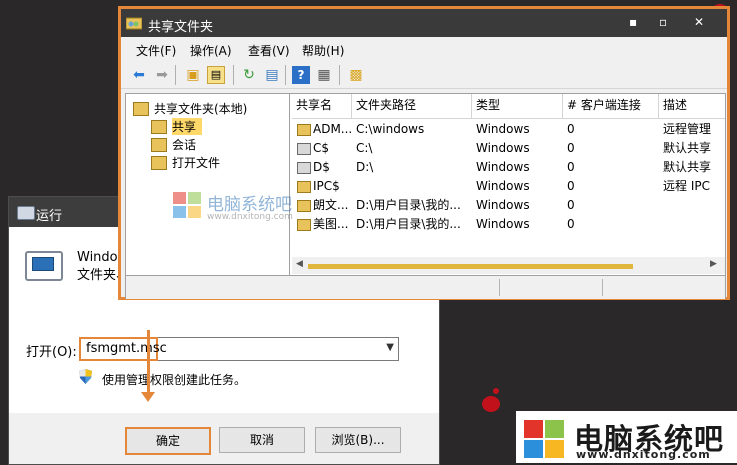  Describe the element at coordinates (216, 75) in the screenshot. I see `show-tree-icon: ▤` at that location.